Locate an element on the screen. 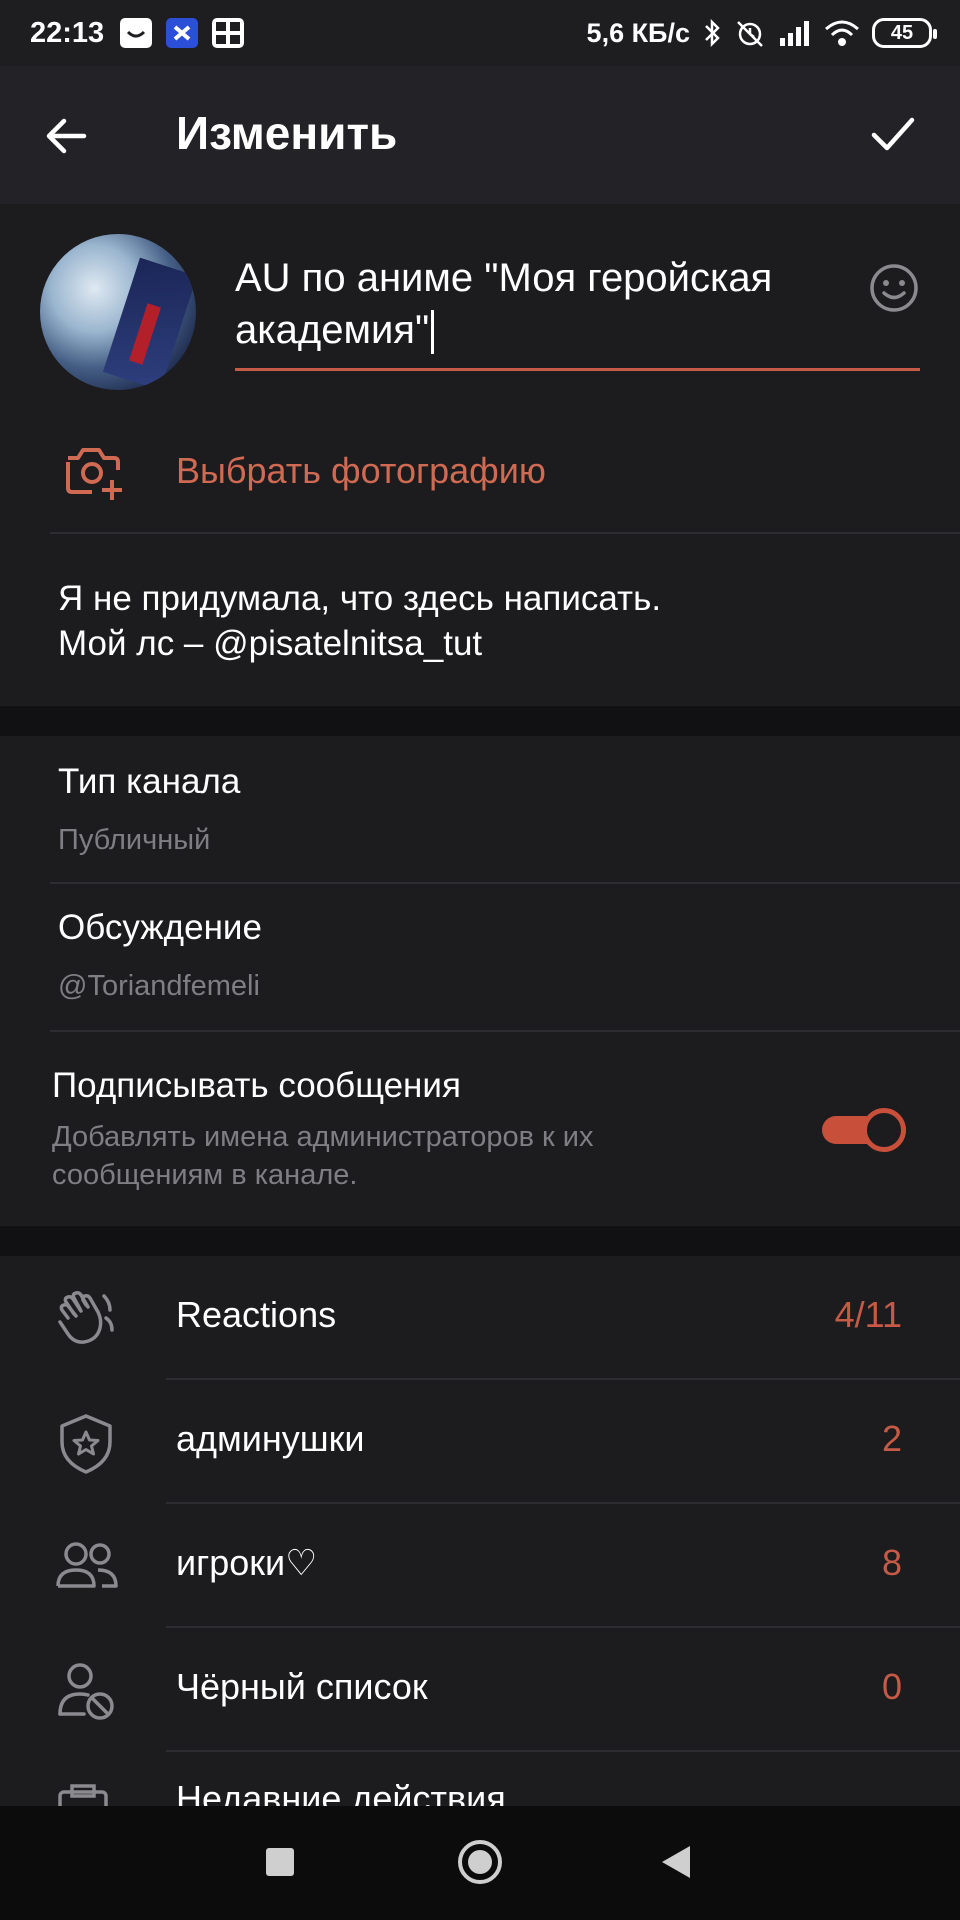  status-right: 5,6 КБ/с 45 is located at coordinates (761, 33).